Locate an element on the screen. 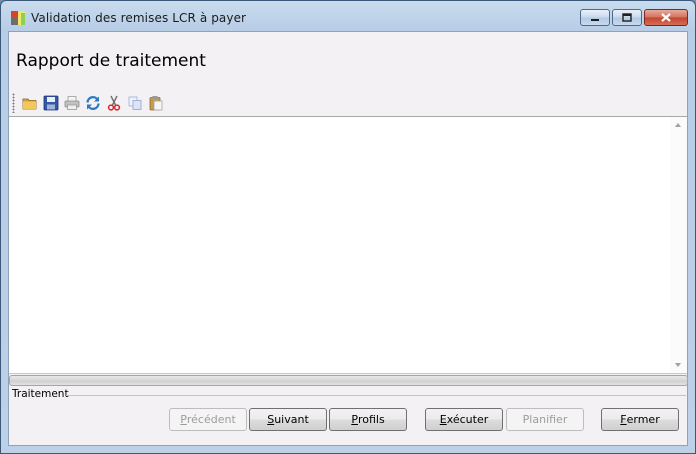 This screenshot has width=696, height=454. copy-button is located at coordinates (134, 103).